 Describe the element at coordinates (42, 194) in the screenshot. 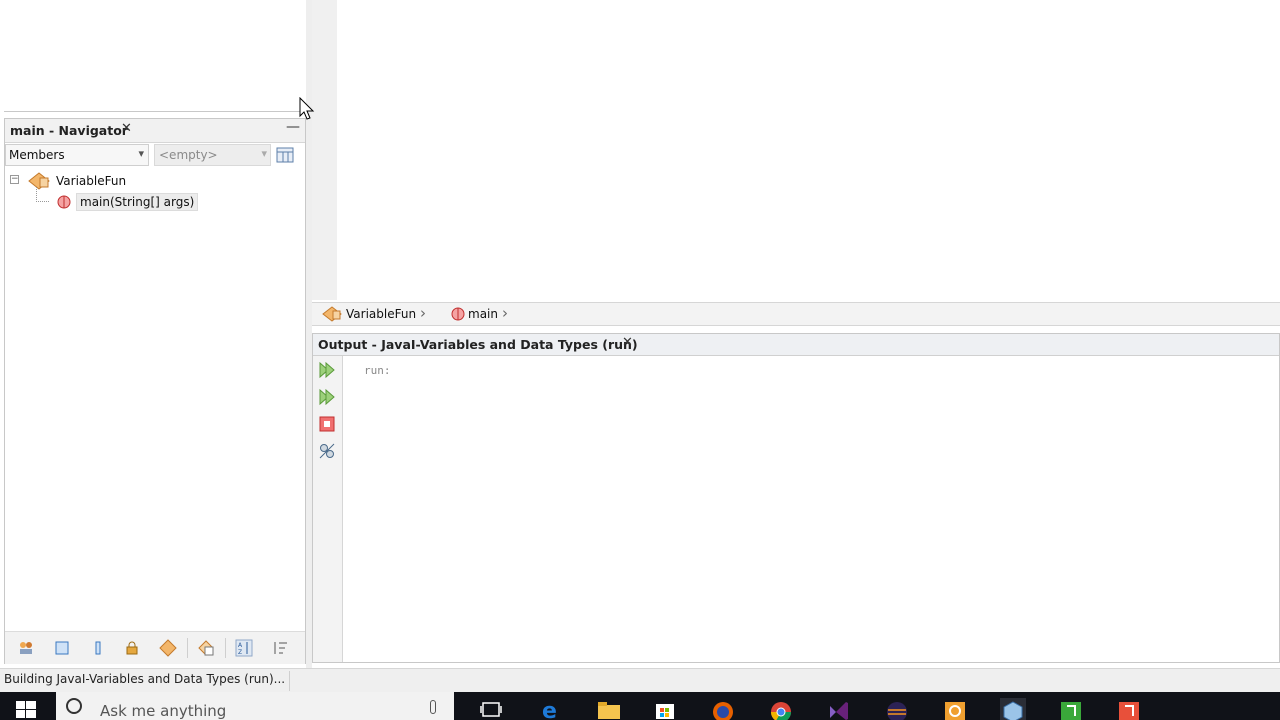

I see `tree-connector` at that location.